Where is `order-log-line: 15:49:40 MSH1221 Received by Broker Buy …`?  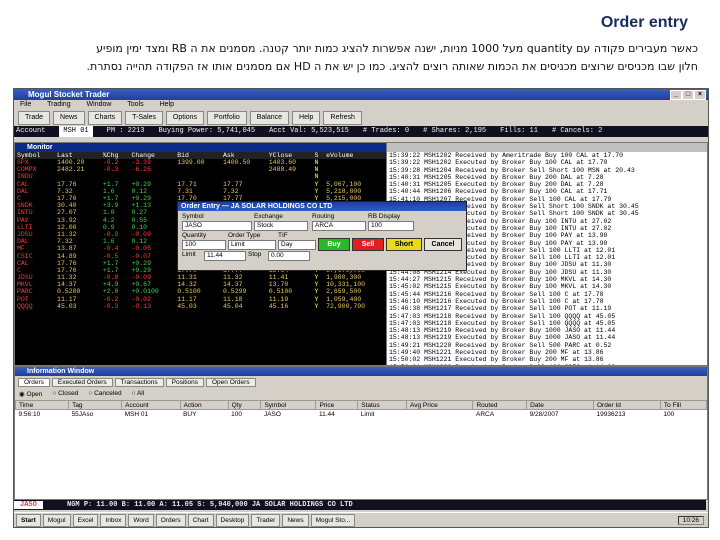
order-log-line: 15:49:40 MSH1221 Received by Broker Buy … is located at coordinates (547, 352).